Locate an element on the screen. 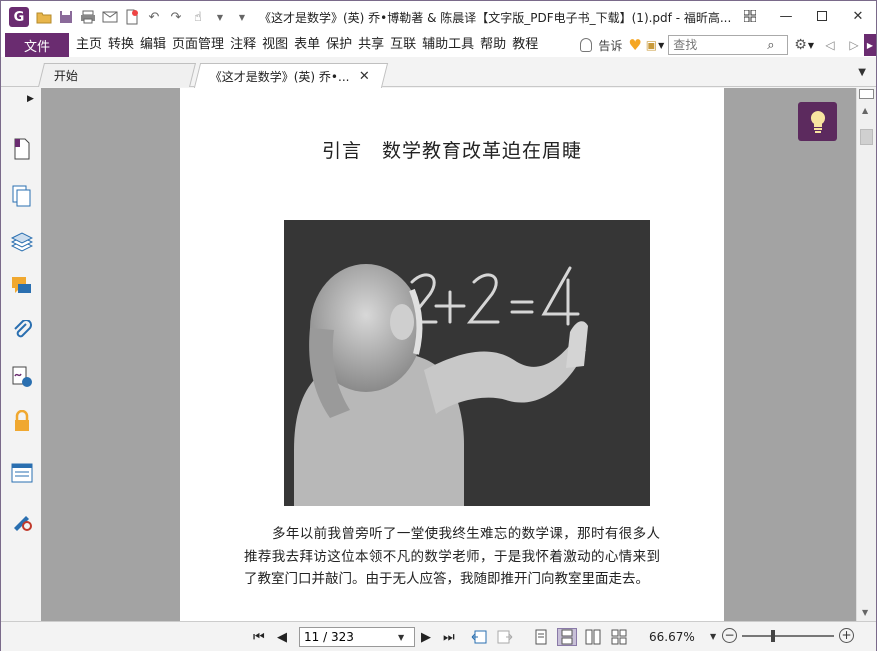 Image resolution: width=877 pixels, height=651 pixels. print-icon is located at coordinates (88, 17).